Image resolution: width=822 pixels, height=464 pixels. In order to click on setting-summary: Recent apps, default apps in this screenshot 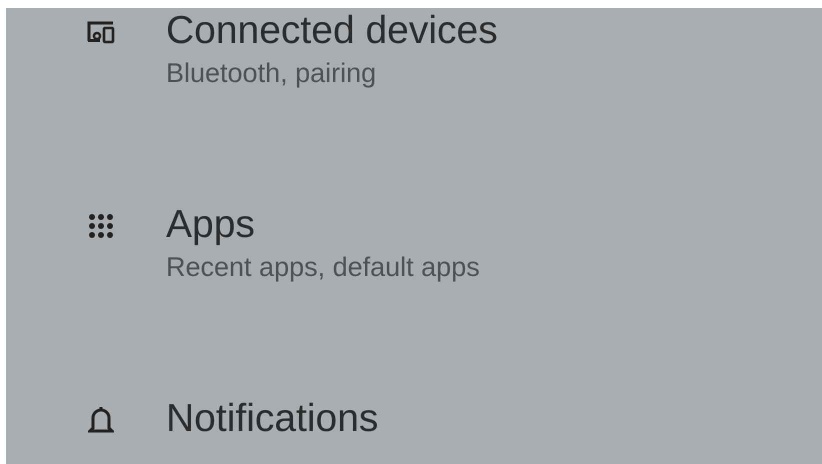, I will do `click(323, 267)`.